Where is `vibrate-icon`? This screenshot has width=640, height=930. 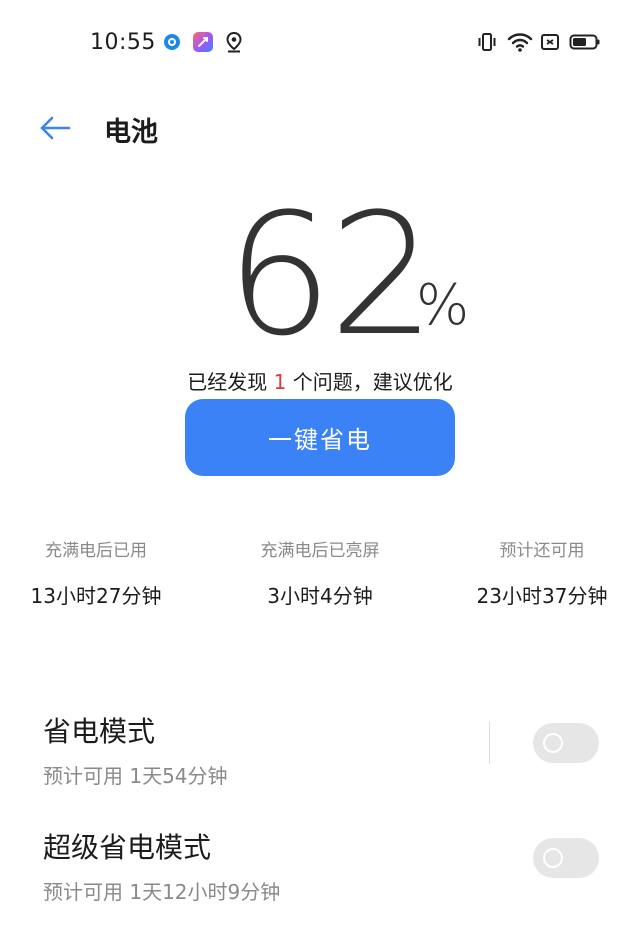
vibrate-icon is located at coordinates (487, 42).